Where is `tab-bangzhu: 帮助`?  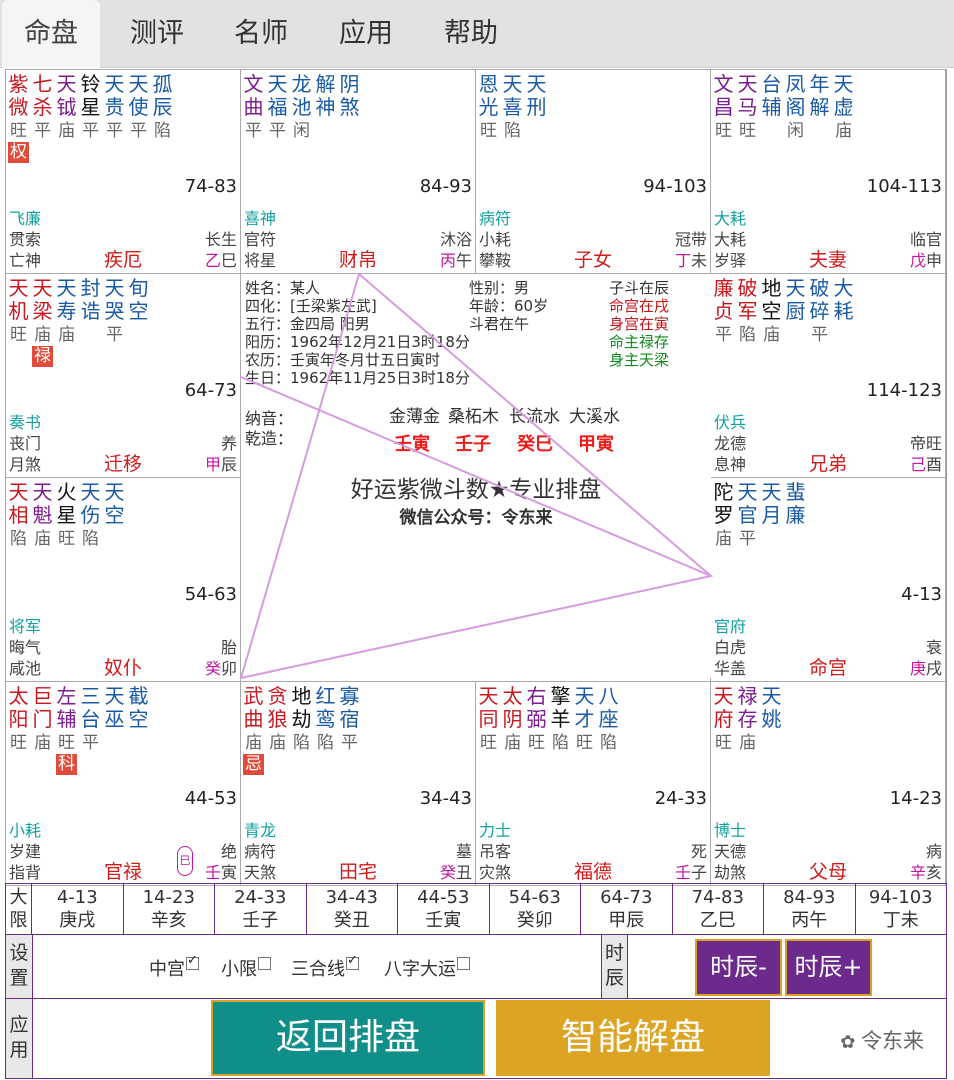
tab-bangzhu: 帮助 is located at coordinates (471, 34).